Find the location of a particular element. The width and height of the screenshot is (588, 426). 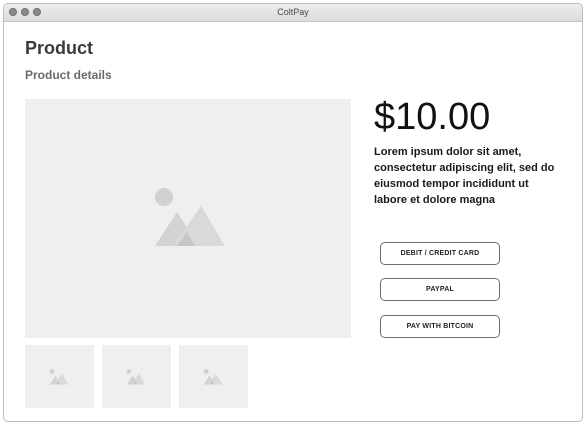

window-title: ColtPay is located at coordinates (293, 12).